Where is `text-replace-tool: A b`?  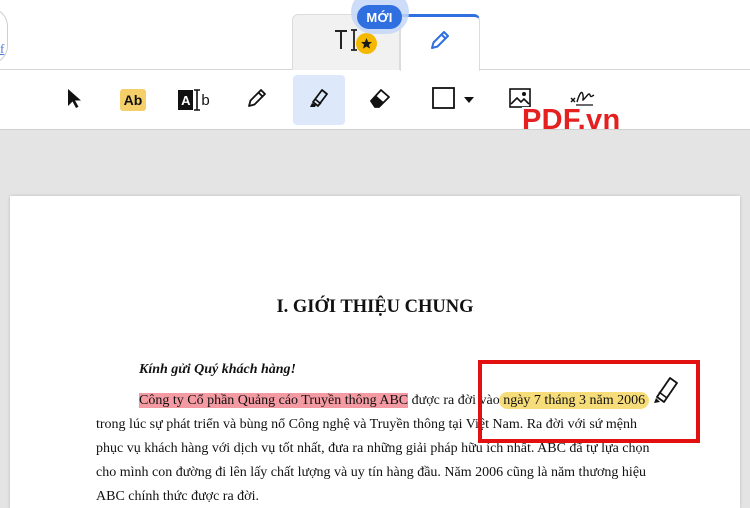
text-replace-tool: A b is located at coordinates (194, 100).